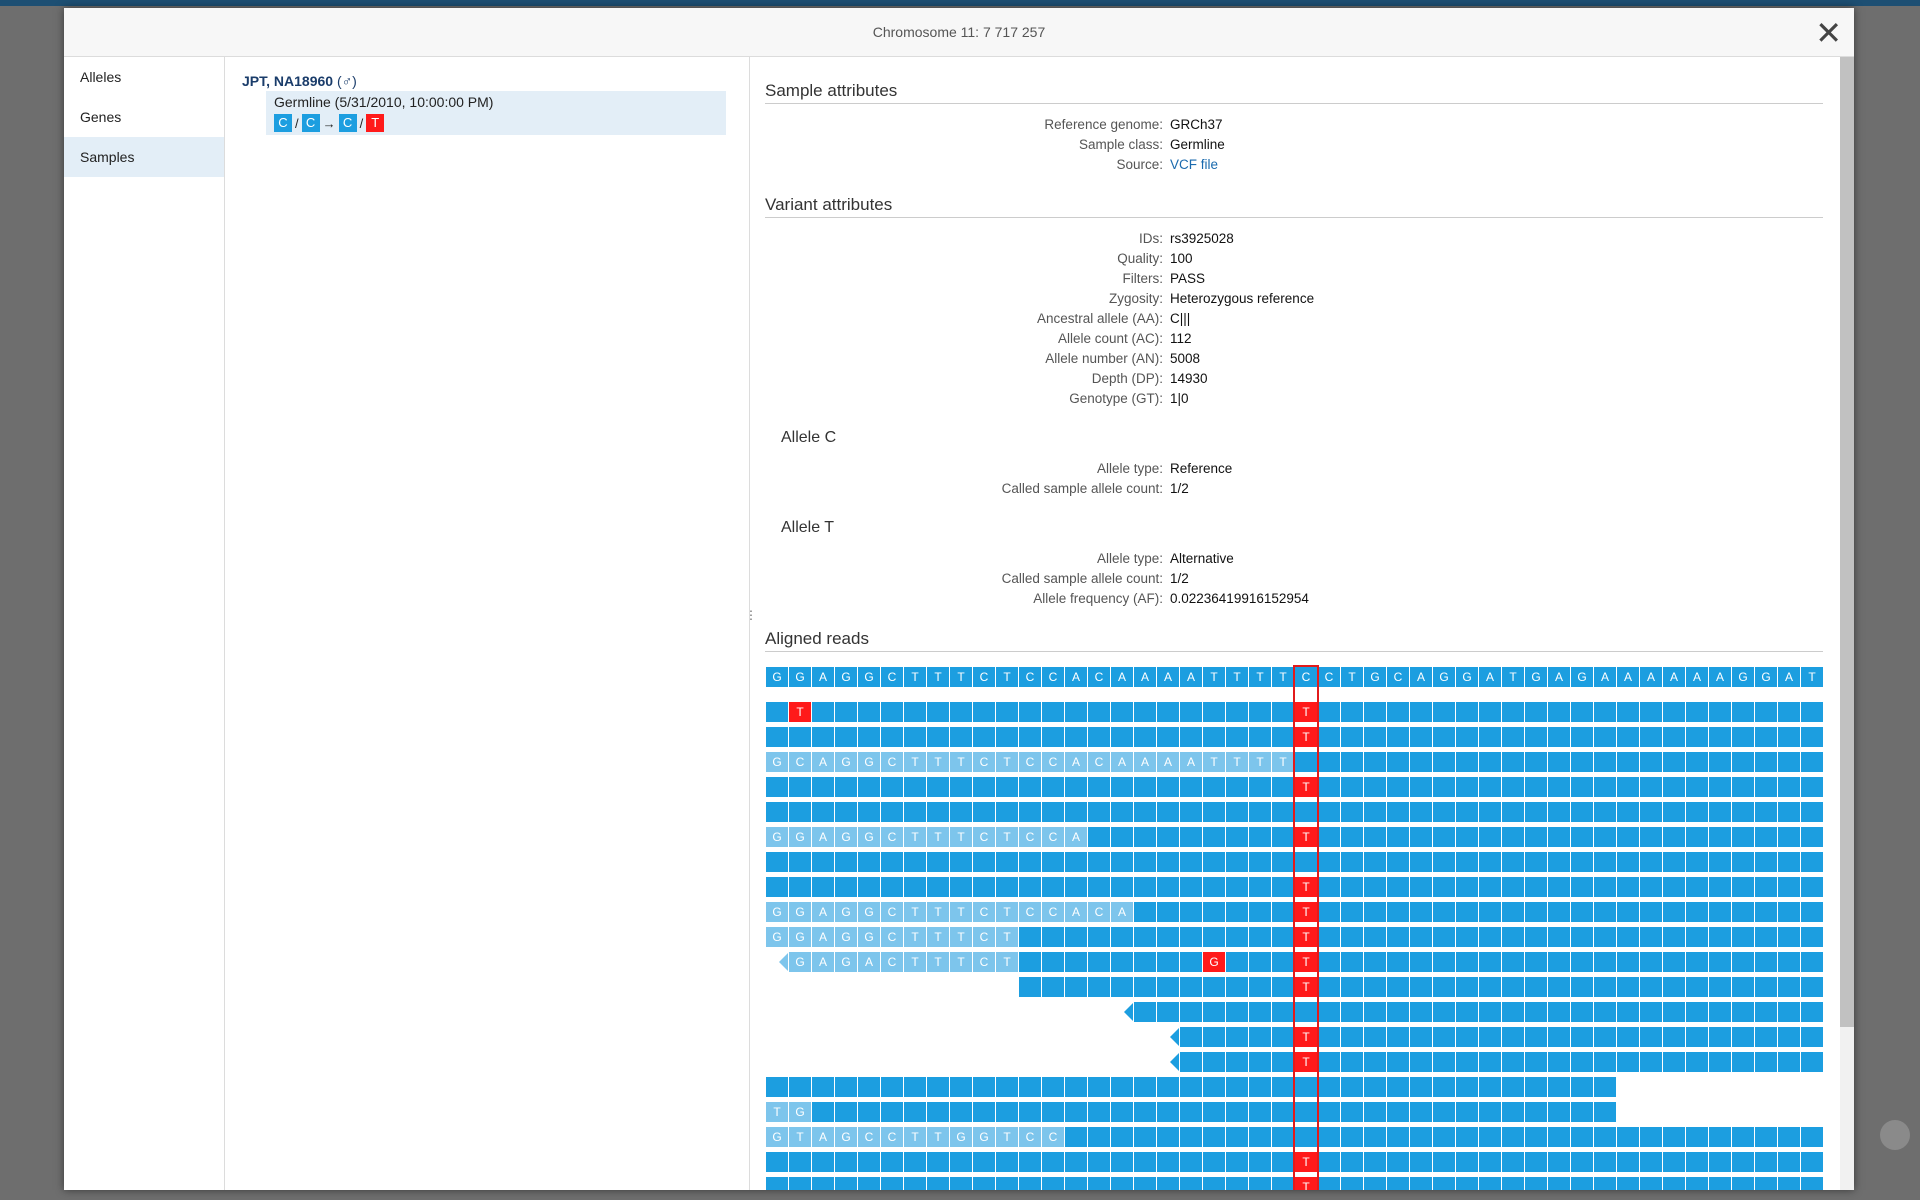 This screenshot has width=1920, height=1200. What do you see at coordinates (751, 615) in the screenshot?
I see `panel-resize-handle: ⋮` at bounding box center [751, 615].